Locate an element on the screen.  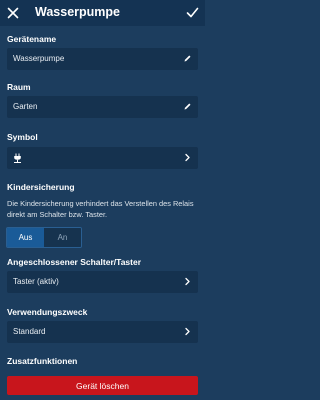
room-field: Garten is located at coordinates (102, 107).